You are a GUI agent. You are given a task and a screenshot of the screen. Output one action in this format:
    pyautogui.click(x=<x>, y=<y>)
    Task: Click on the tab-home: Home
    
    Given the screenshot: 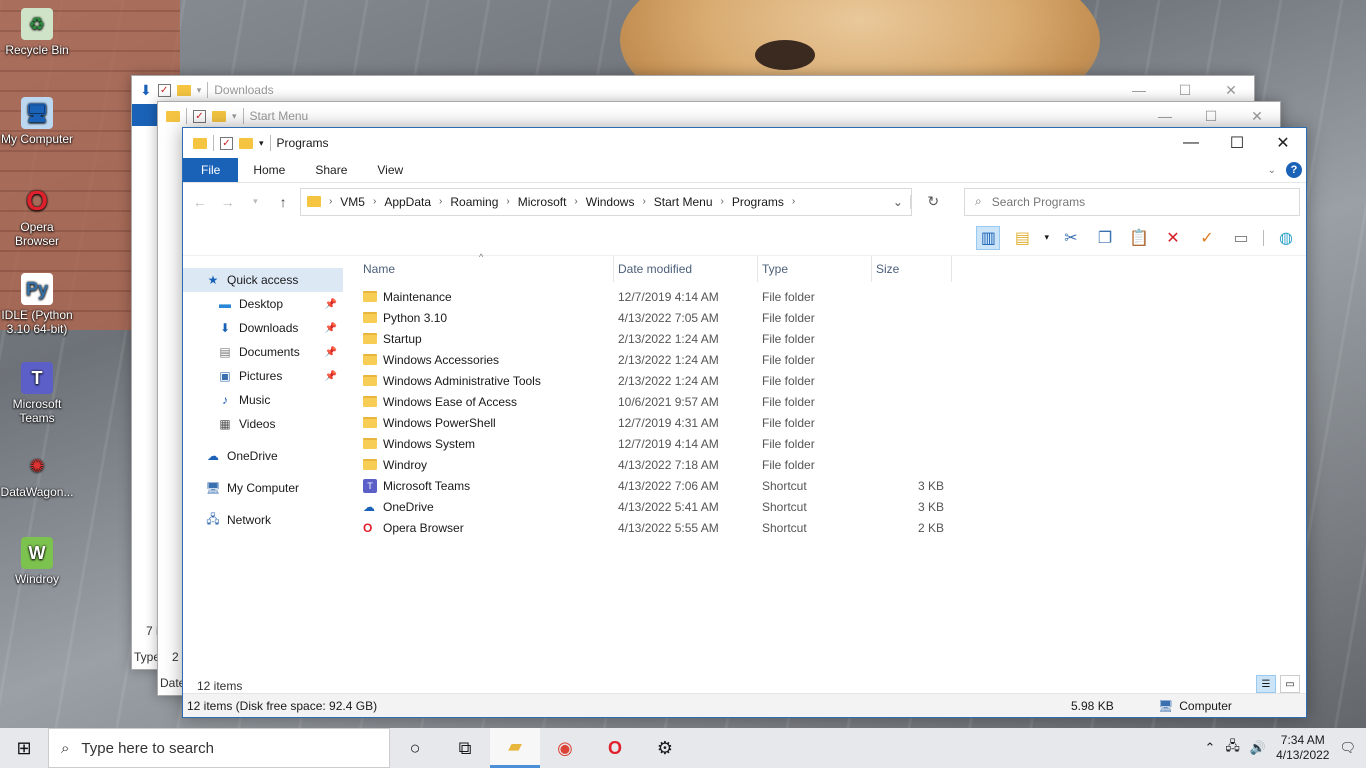 What is the action you would take?
    pyautogui.click(x=269, y=170)
    